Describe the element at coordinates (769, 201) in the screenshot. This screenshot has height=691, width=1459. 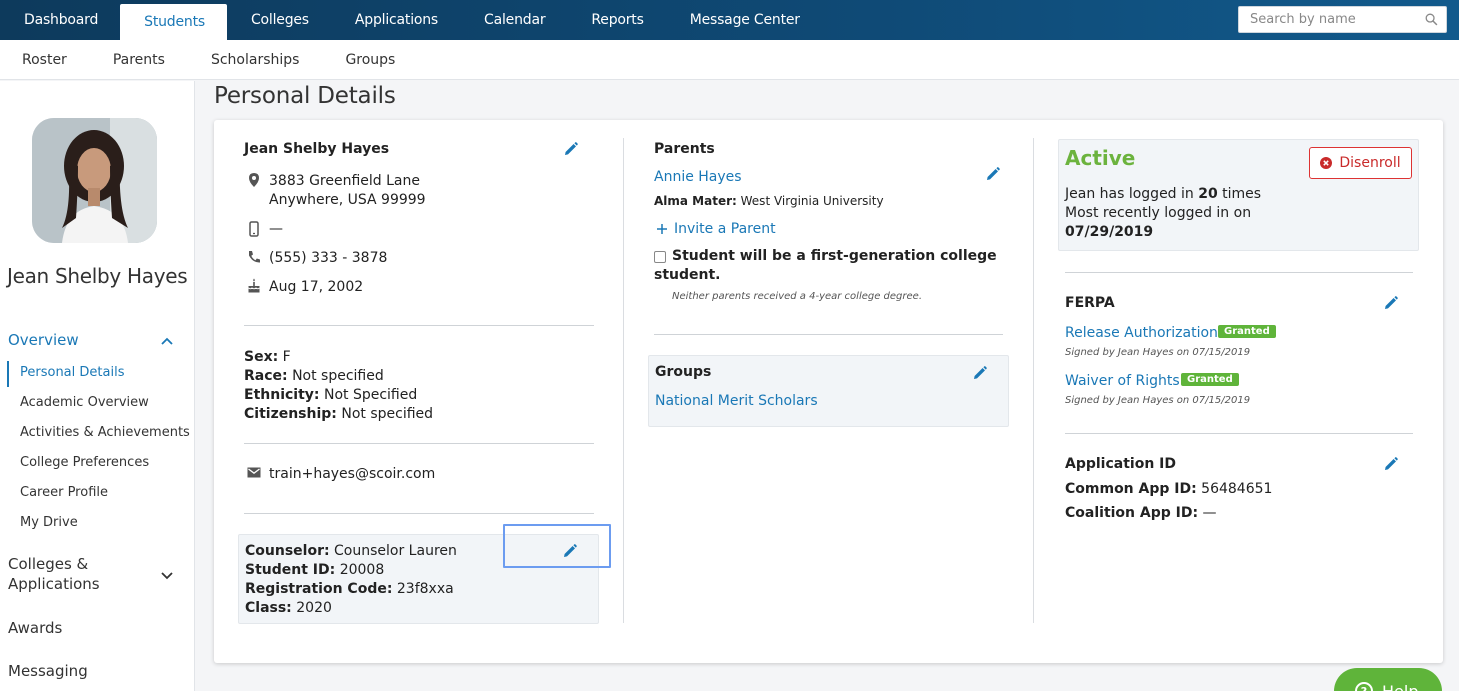
I see `alma-mater-row: Alma Mater: West Virginia University` at that location.